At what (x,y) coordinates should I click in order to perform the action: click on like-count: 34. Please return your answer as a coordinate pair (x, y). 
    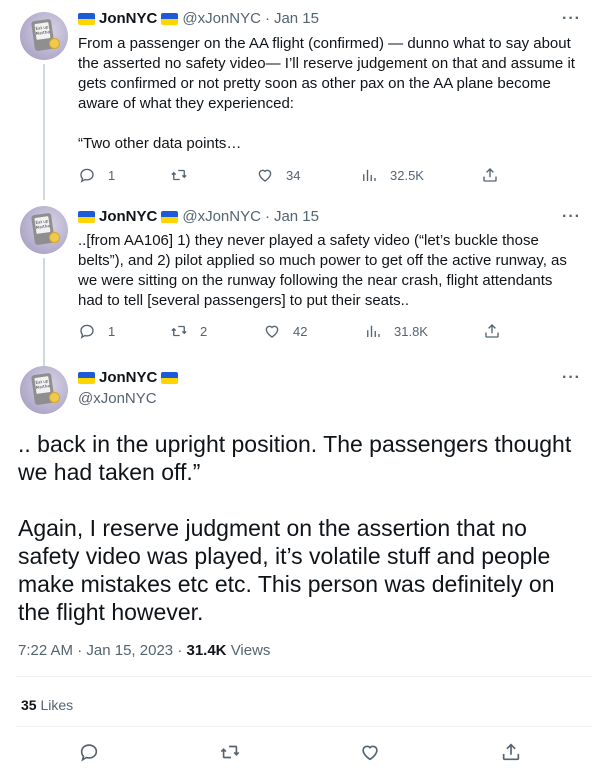
    Looking at the image, I should click on (293, 175).